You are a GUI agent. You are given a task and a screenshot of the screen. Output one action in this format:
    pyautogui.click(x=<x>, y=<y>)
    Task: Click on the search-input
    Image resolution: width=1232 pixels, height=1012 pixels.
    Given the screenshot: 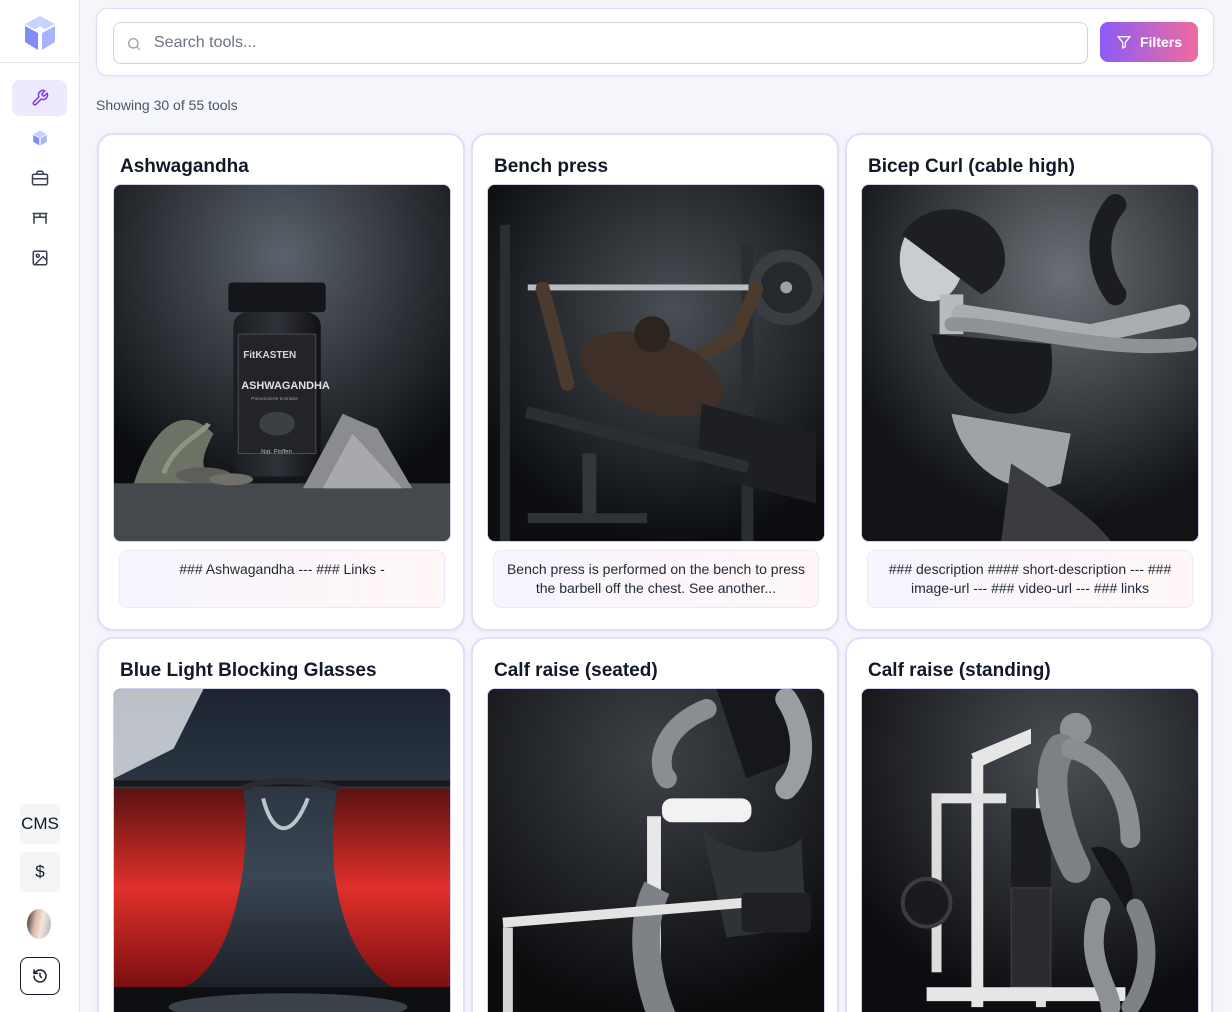 What is the action you would take?
    pyautogui.click(x=600, y=43)
    